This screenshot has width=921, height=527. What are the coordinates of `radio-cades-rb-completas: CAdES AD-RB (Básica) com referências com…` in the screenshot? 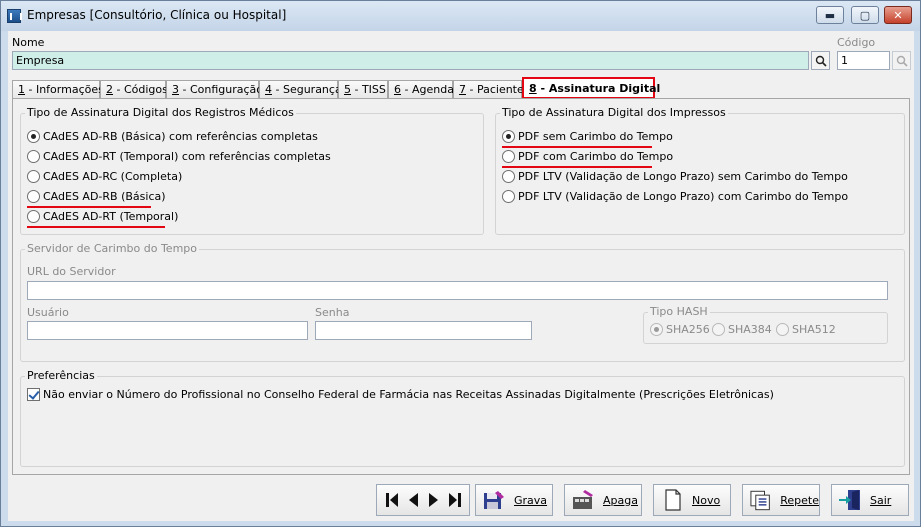 It's located at (172, 136).